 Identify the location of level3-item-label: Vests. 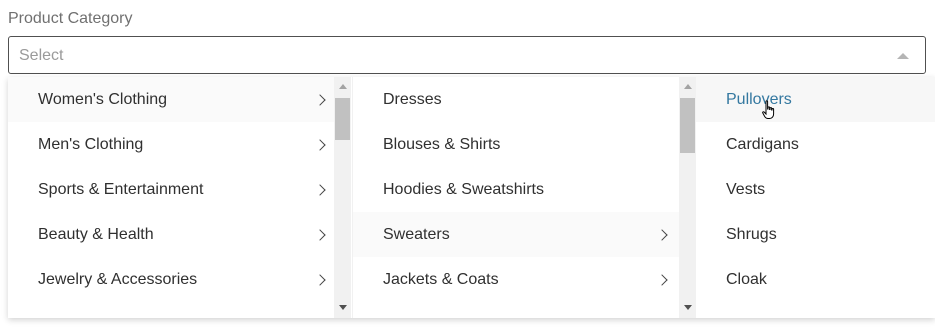
(746, 189).